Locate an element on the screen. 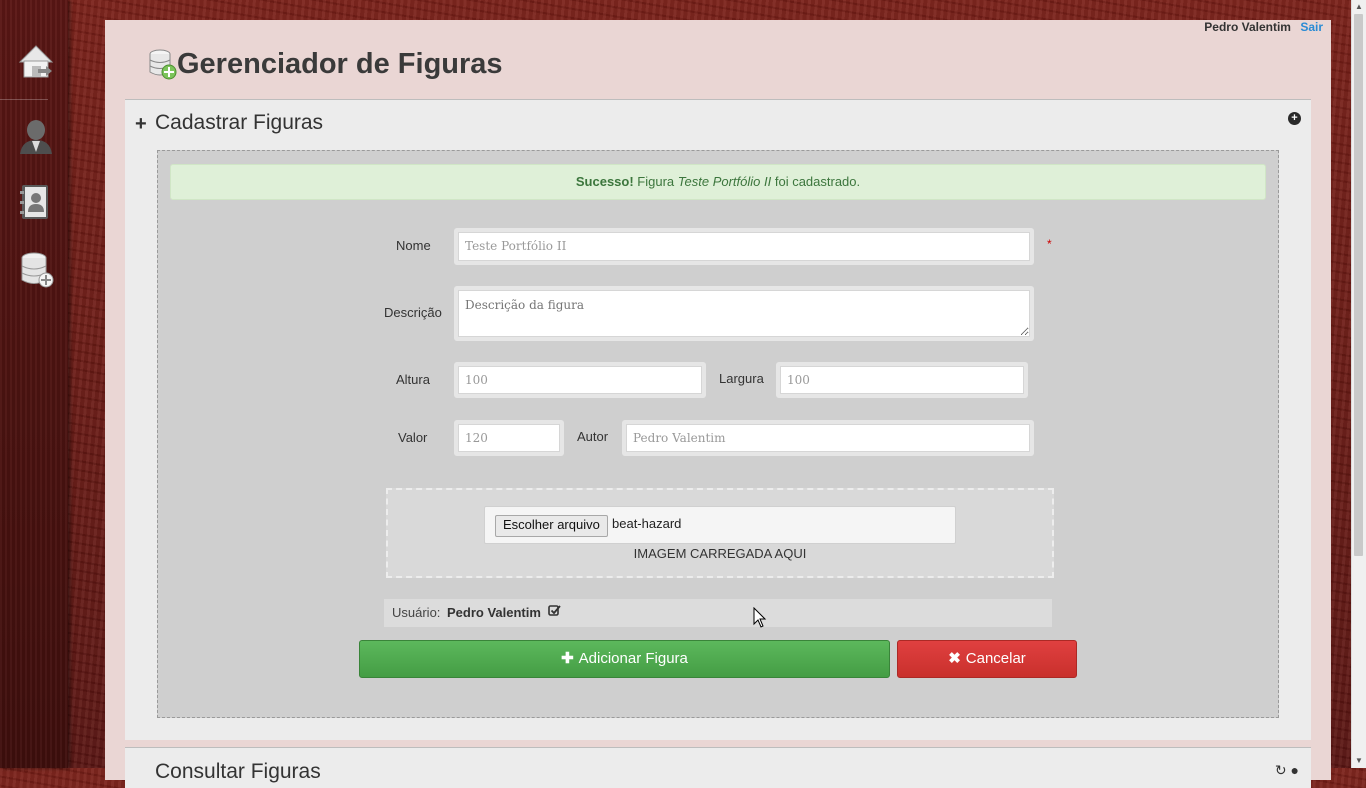 This screenshot has width=1366, height=788. user-name: Pedro Valentim is located at coordinates (1247, 27).